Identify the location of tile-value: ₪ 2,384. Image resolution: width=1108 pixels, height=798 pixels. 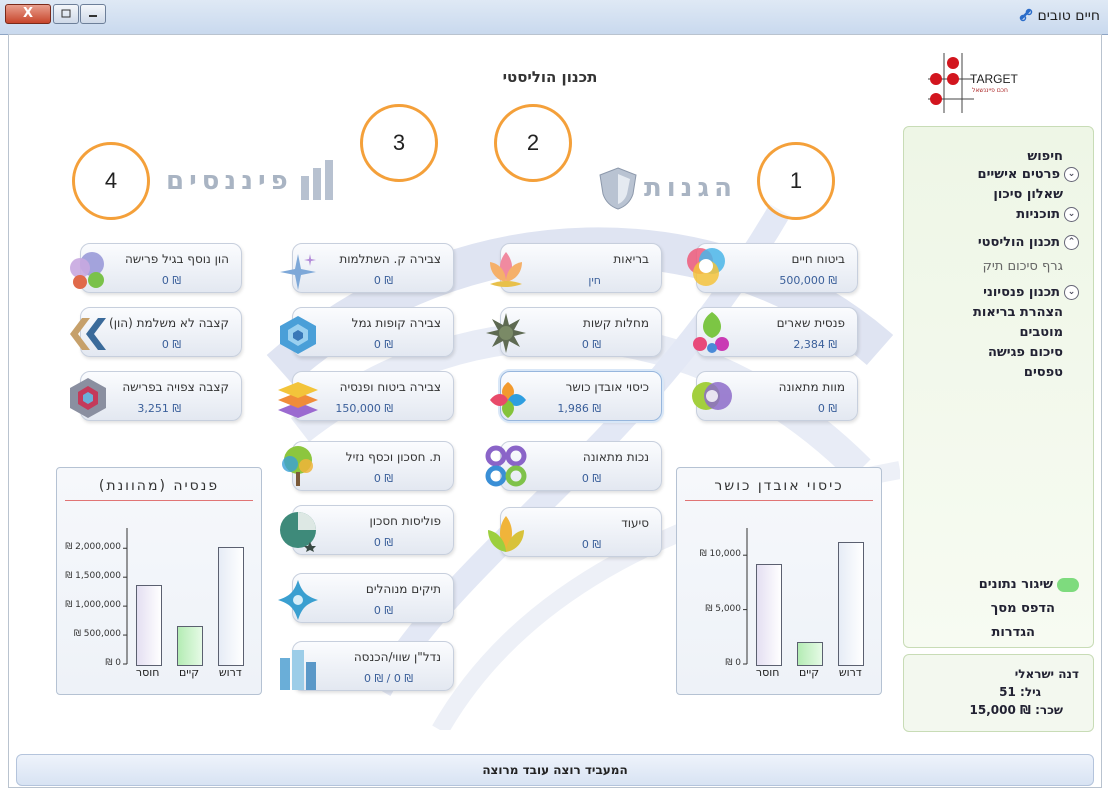
(815, 344).